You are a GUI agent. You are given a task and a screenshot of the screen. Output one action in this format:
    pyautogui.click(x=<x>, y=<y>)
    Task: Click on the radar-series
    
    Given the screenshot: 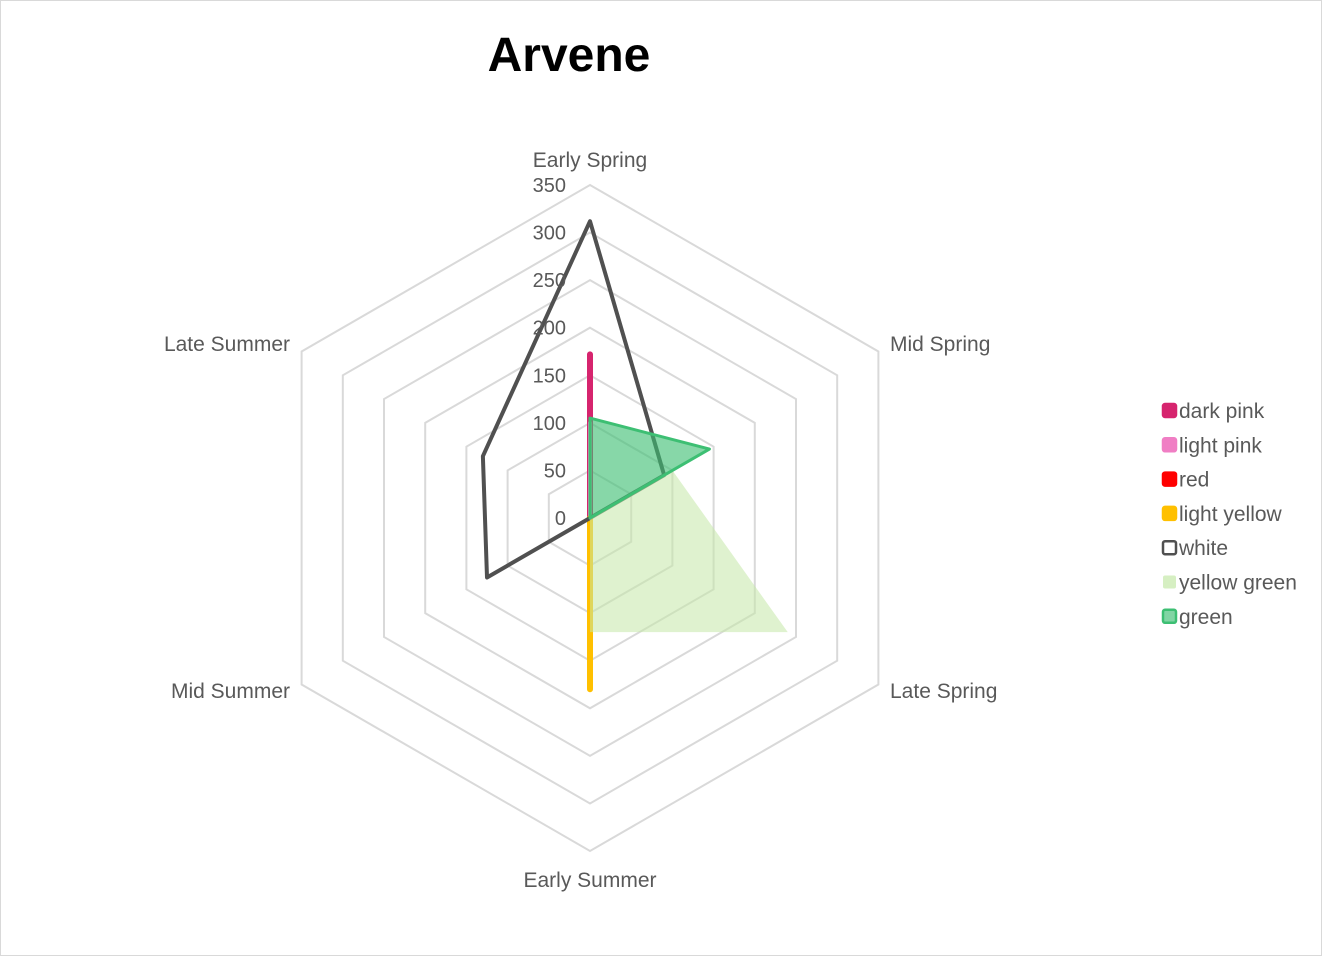 What is the action you would take?
    pyautogui.click(x=634, y=456)
    